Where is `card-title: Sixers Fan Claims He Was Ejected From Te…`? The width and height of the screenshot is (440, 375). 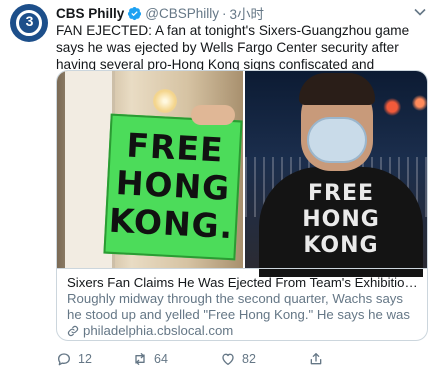 card-title: Sixers Fan Claims He Was Ejected From Te… is located at coordinates (243, 283).